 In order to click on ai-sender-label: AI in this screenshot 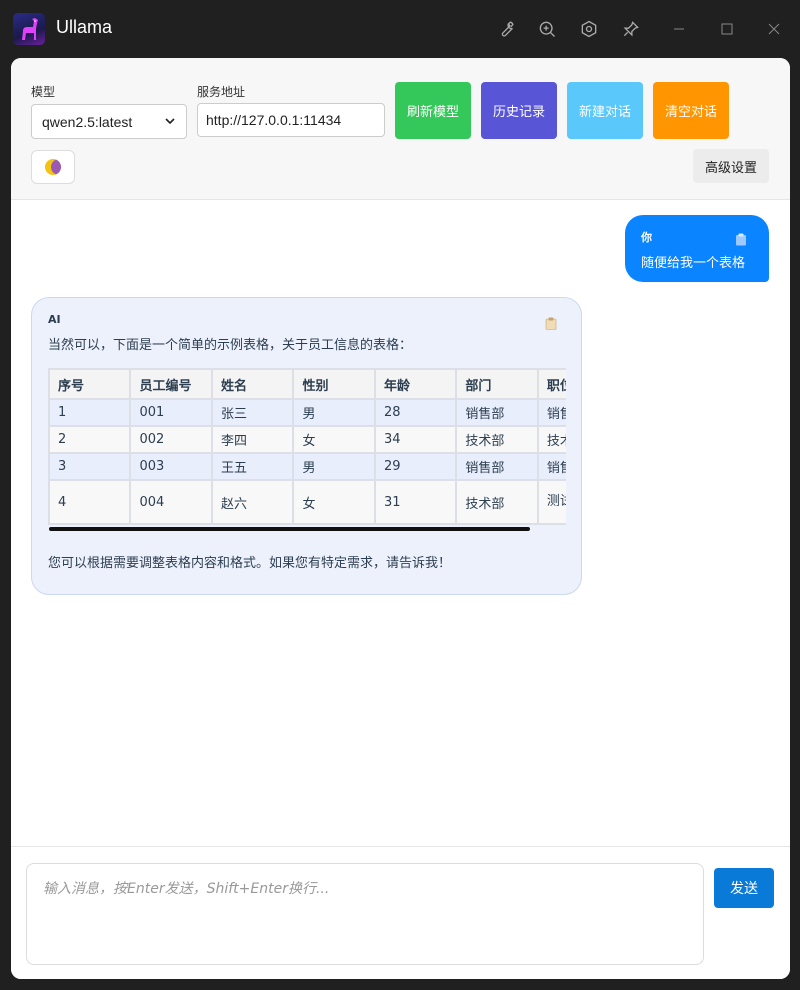, I will do `click(54, 319)`.